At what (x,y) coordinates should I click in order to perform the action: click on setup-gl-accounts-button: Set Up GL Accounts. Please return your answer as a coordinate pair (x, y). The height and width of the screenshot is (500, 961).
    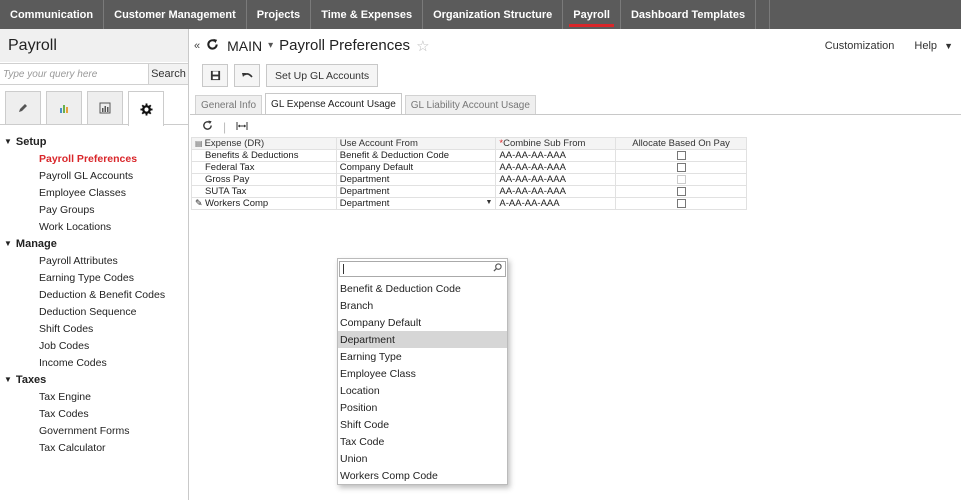
    Looking at the image, I should click on (322, 75).